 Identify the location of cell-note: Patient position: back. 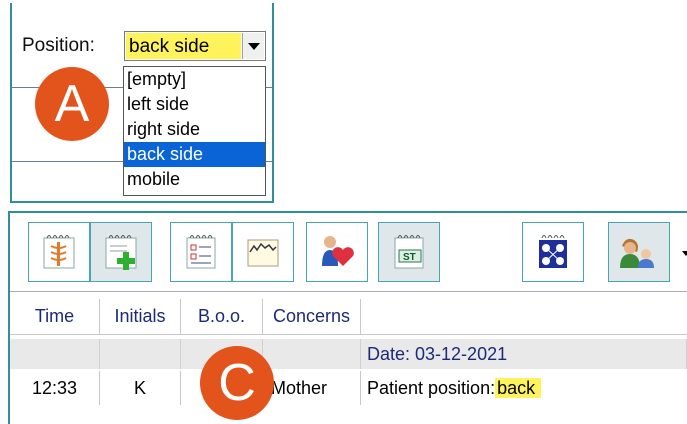
(524, 388).